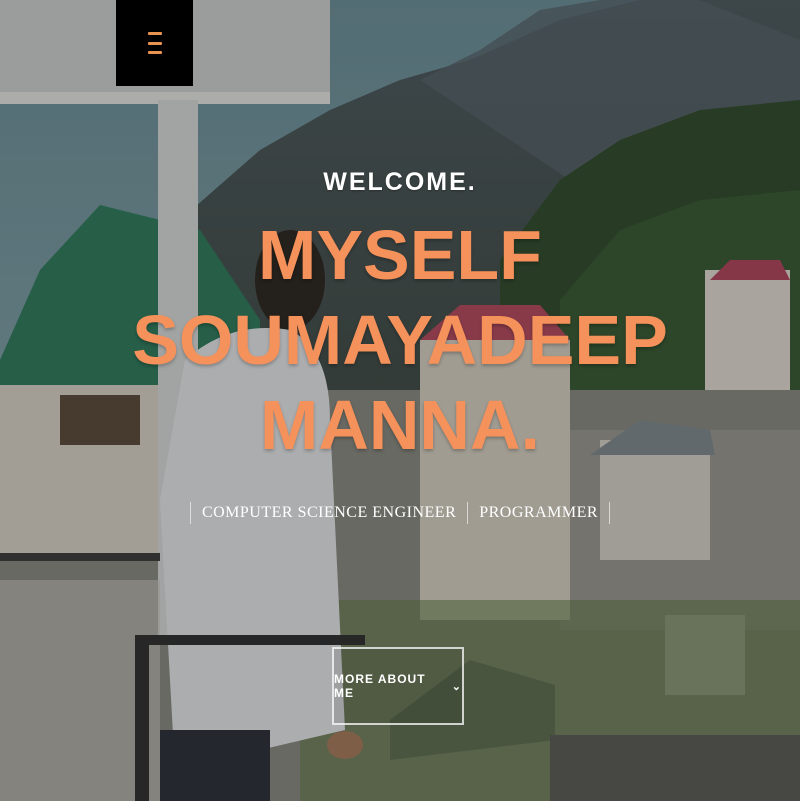  Describe the element at coordinates (400, 425) in the screenshot. I see `name-line-3: MANNA.` at that location.